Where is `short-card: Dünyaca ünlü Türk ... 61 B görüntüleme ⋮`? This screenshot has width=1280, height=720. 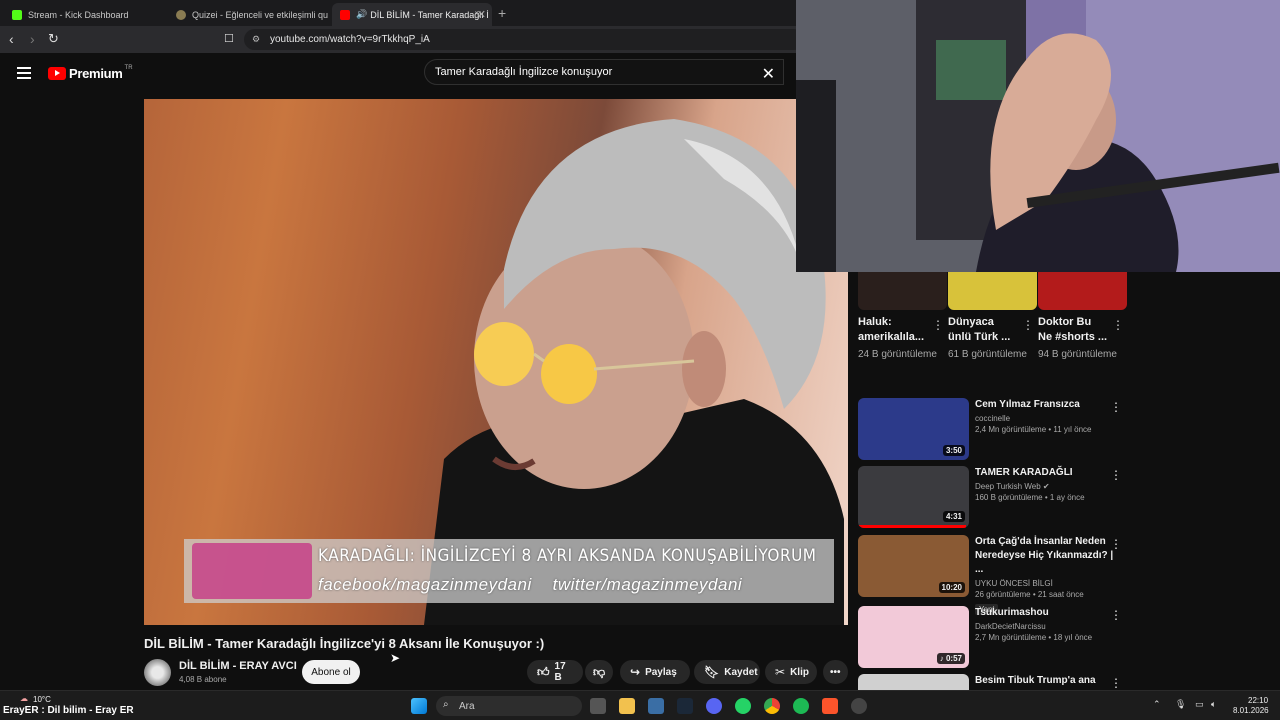
short-card: Dünyaca ünlü Türk ... 61 B görüntüleme ⋮ is located at coordinates (992, 317).